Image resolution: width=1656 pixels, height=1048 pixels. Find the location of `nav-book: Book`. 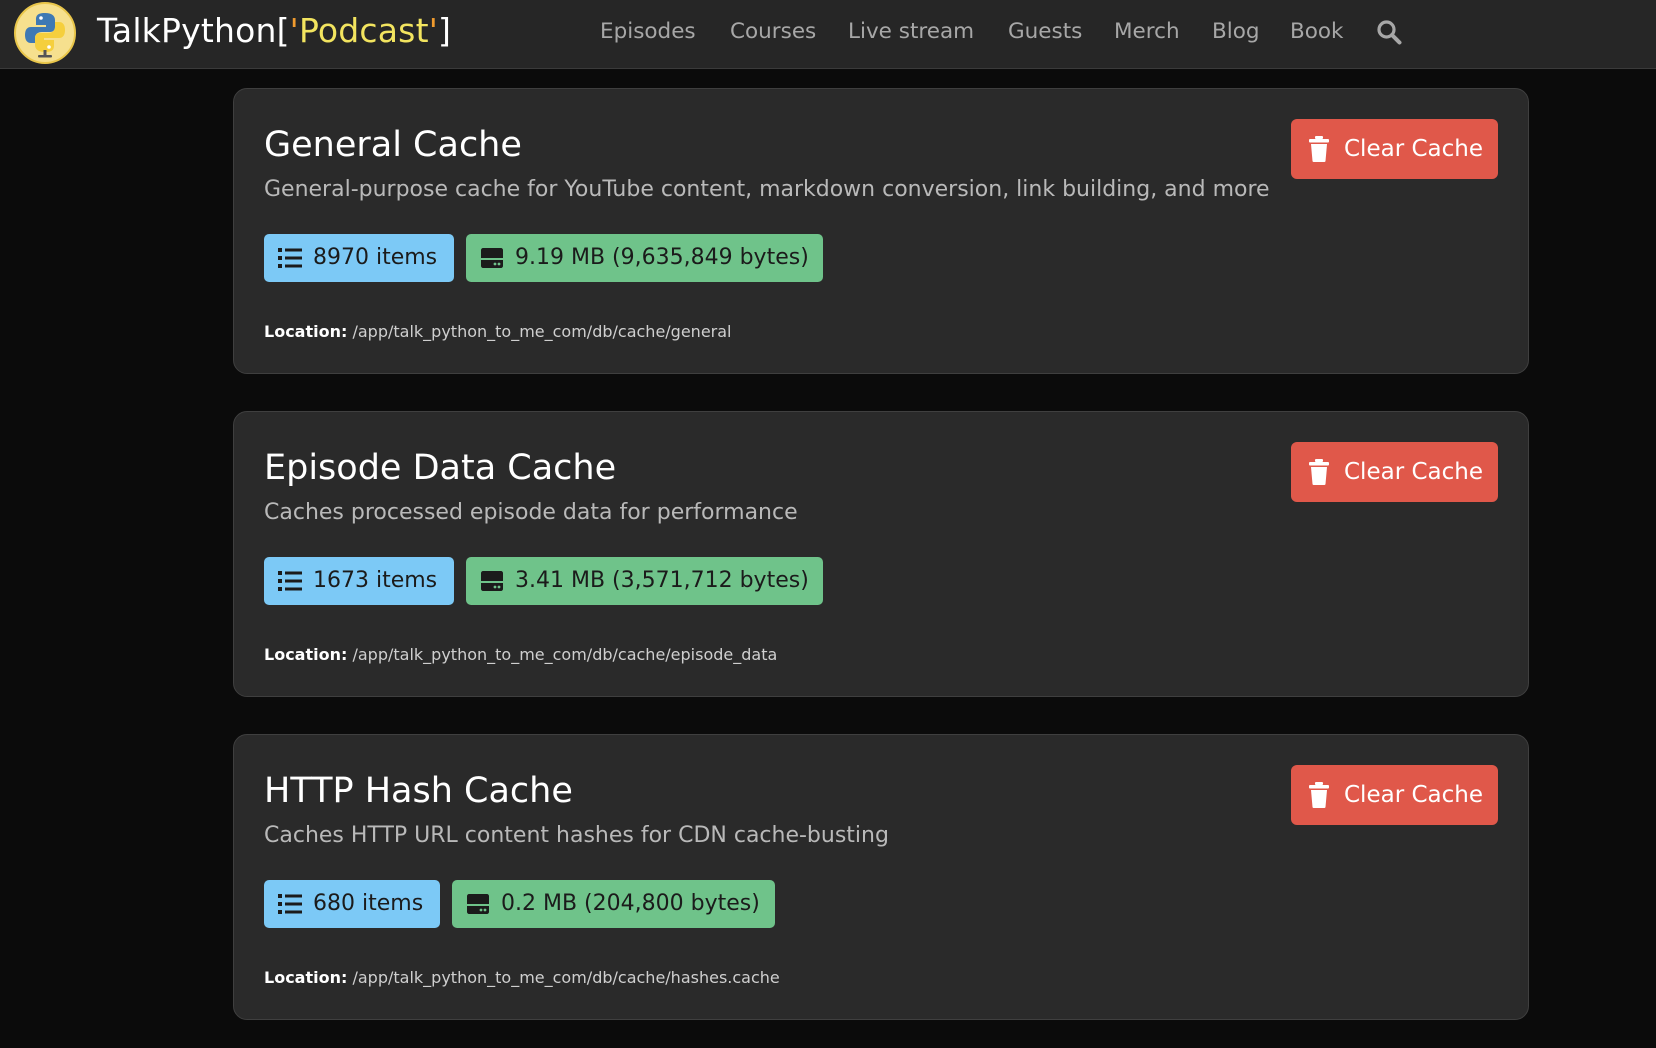

nav-book: Book is located at coordinates (1317, 32).